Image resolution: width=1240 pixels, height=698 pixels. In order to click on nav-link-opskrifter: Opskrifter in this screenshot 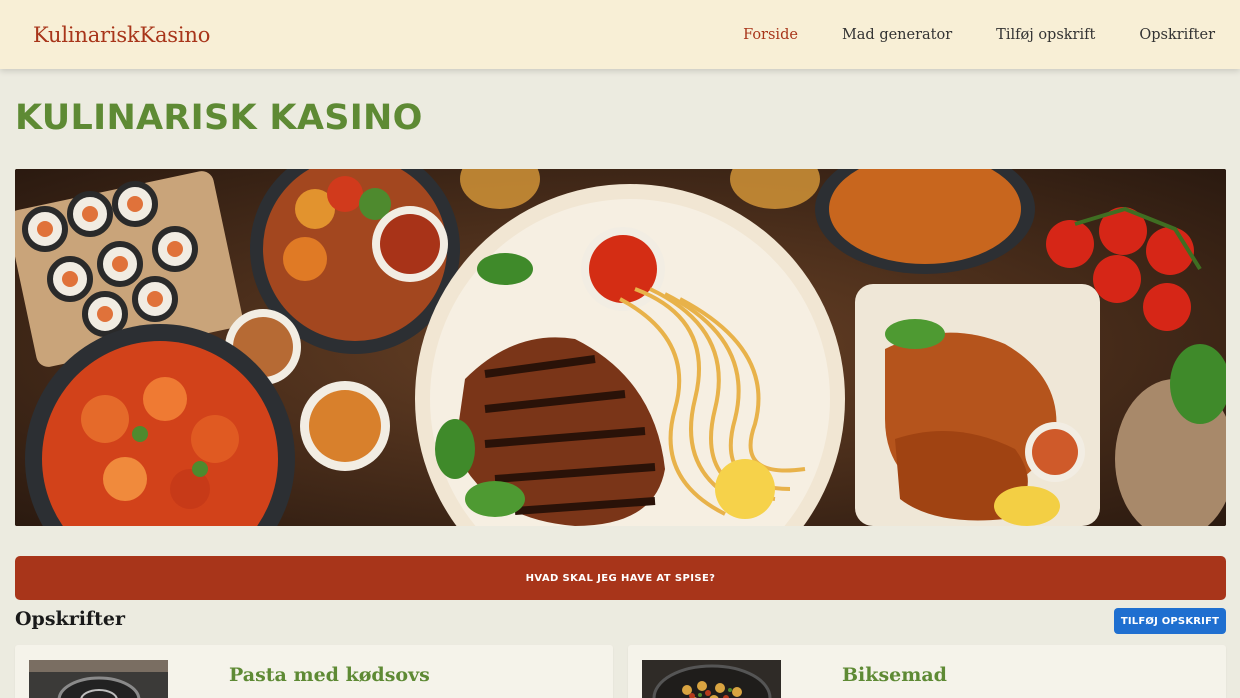, I will do `click(1177, 35)`.